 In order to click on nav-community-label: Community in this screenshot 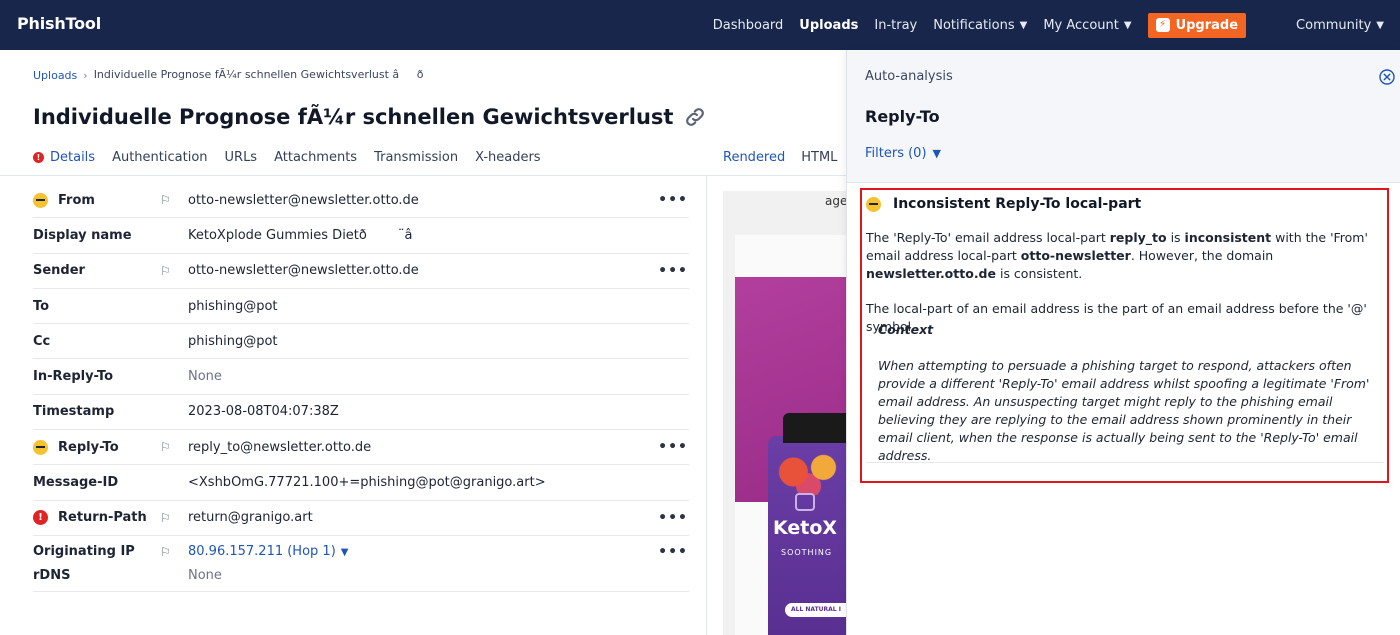, I will do `click(1334, 25)`.